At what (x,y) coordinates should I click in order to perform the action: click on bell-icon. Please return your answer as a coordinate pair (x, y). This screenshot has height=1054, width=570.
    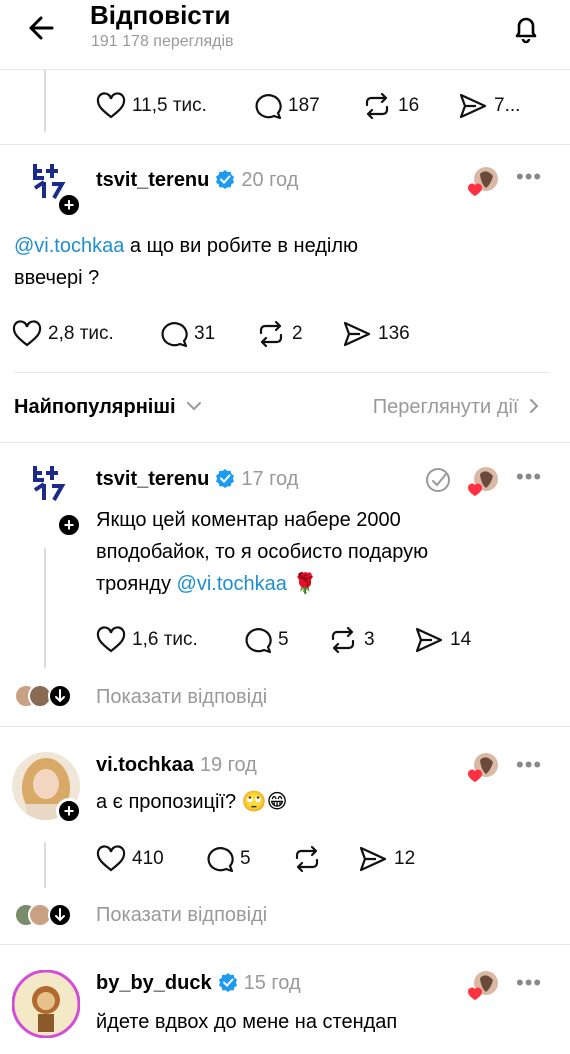
    Looking at the image, I should click on (526, 28).